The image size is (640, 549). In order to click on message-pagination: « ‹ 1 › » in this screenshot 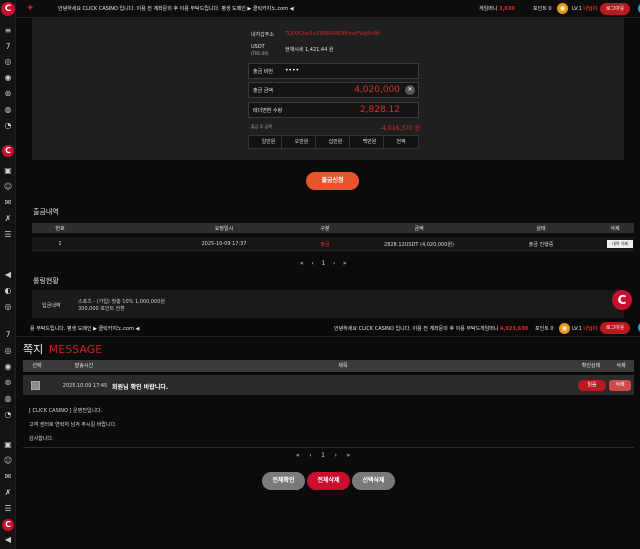, I will do `click(323, 455)`.